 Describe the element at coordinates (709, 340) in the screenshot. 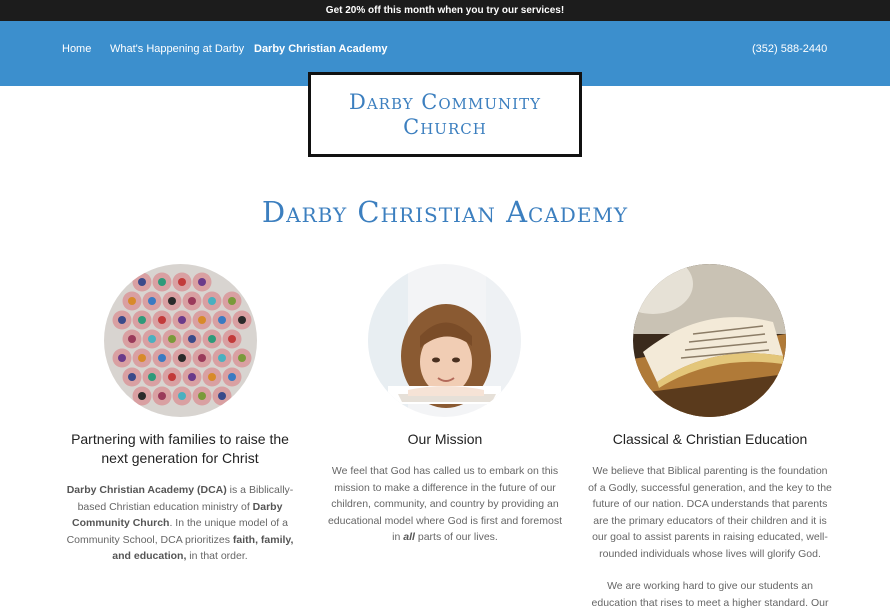

I see `open-book-image` at that location.